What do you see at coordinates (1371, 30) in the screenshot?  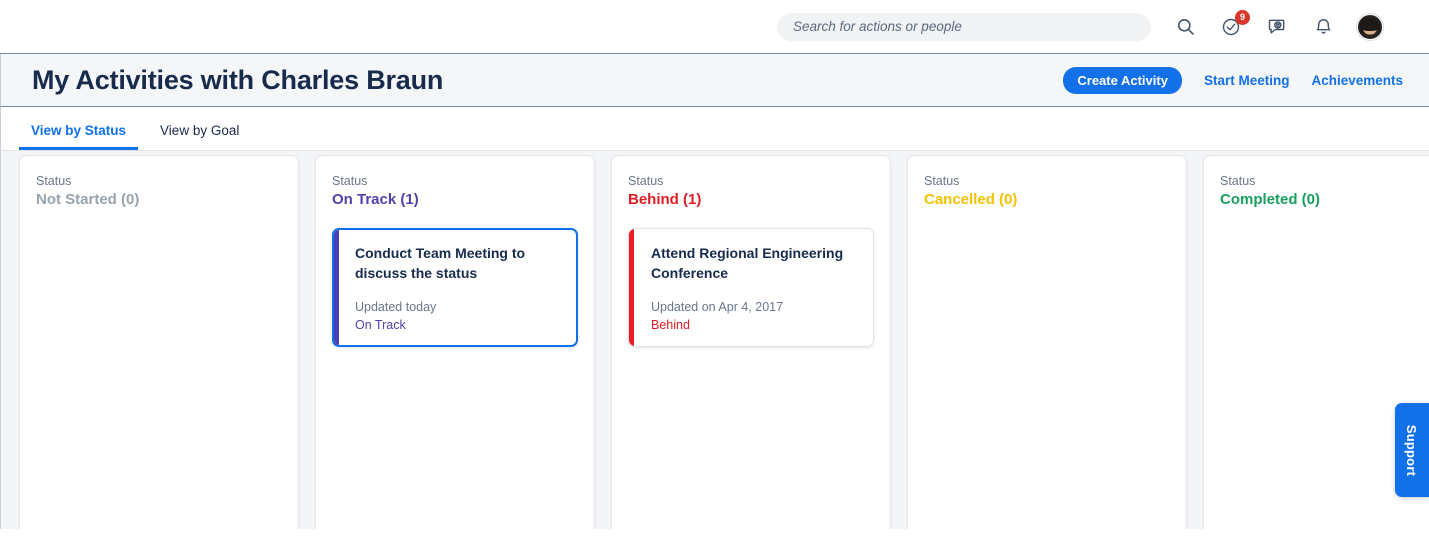 I see `avatar-hair-outline` at bounding box center [1371, 30].